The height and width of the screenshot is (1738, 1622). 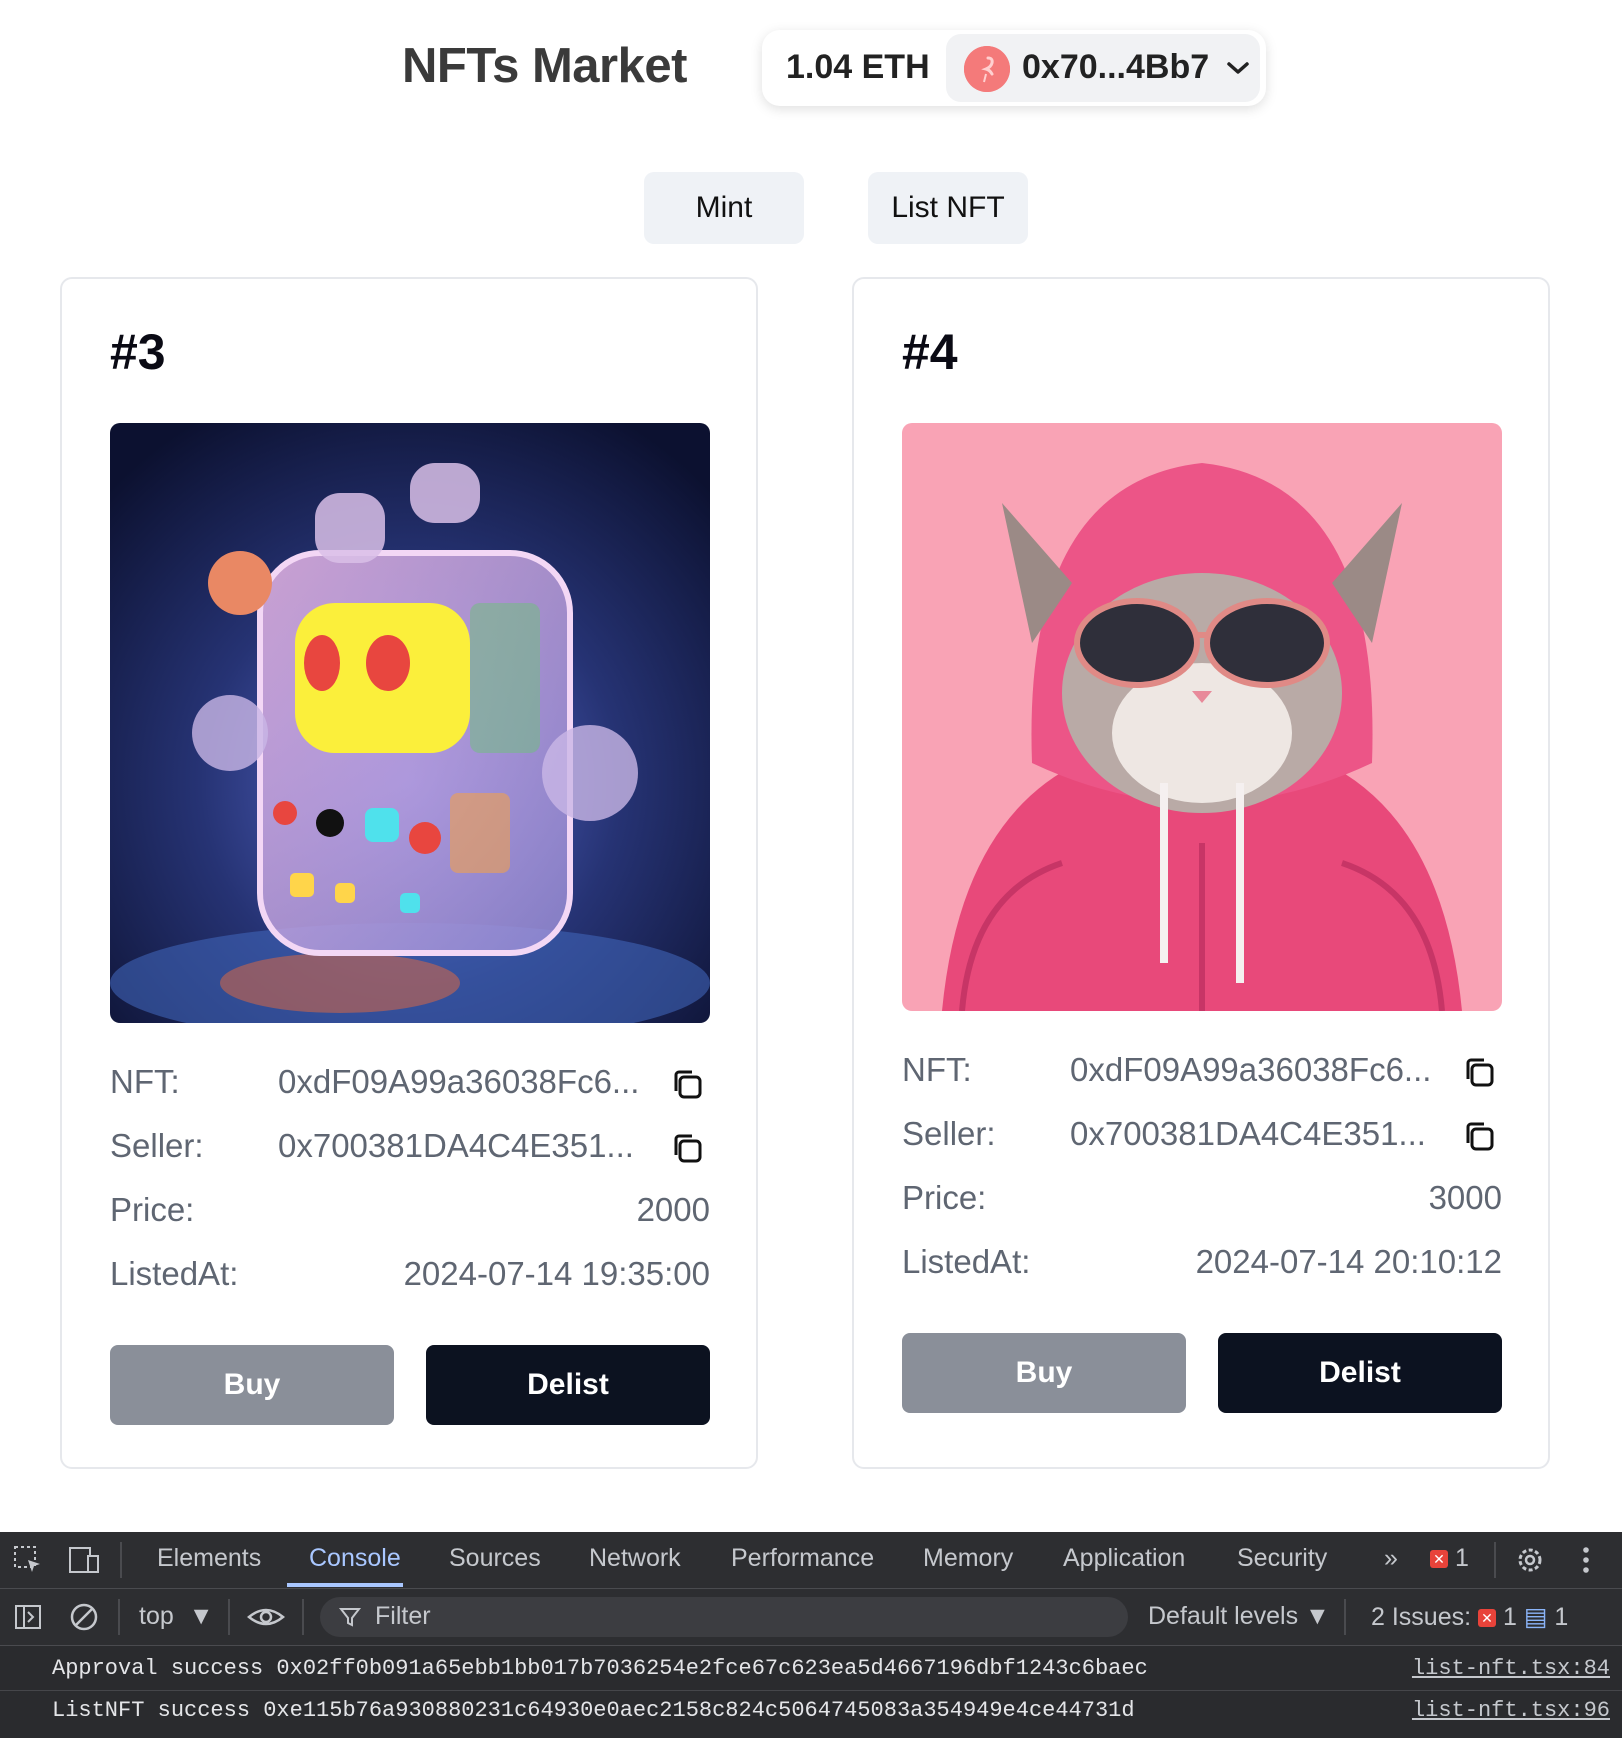 I want to click on list-nft-button: List NFT, so click(x=948, y=208).